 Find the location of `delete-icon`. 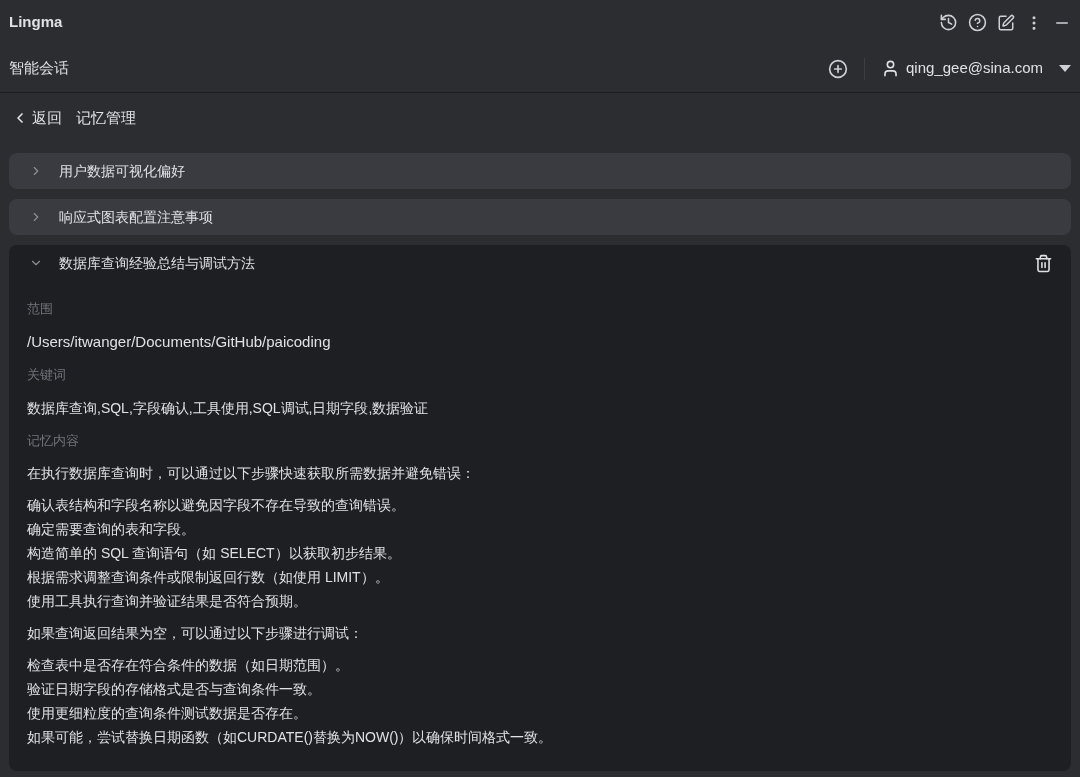

delete-icon is located at coordinates (1043, 263).